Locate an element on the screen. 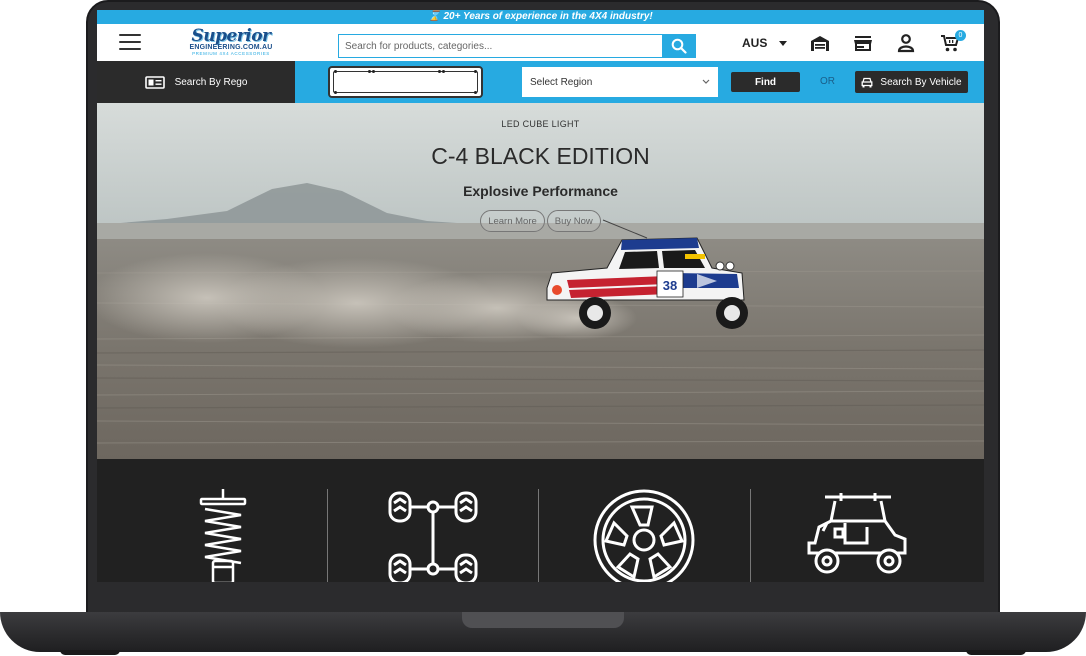 The width and height of the screenshot is (1086, 656). vehicle-button-label: Search By Vehicle is located at coordinates (921, 82).